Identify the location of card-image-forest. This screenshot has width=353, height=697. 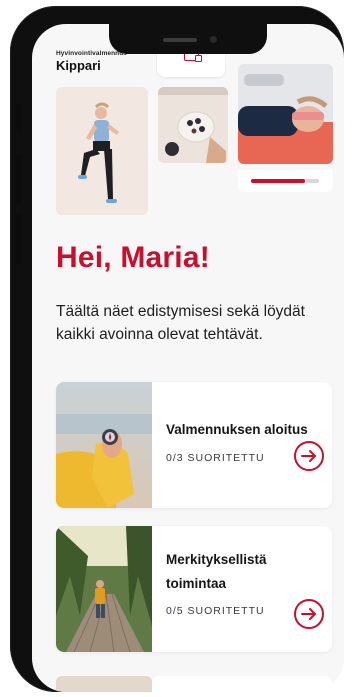
(104, 589).